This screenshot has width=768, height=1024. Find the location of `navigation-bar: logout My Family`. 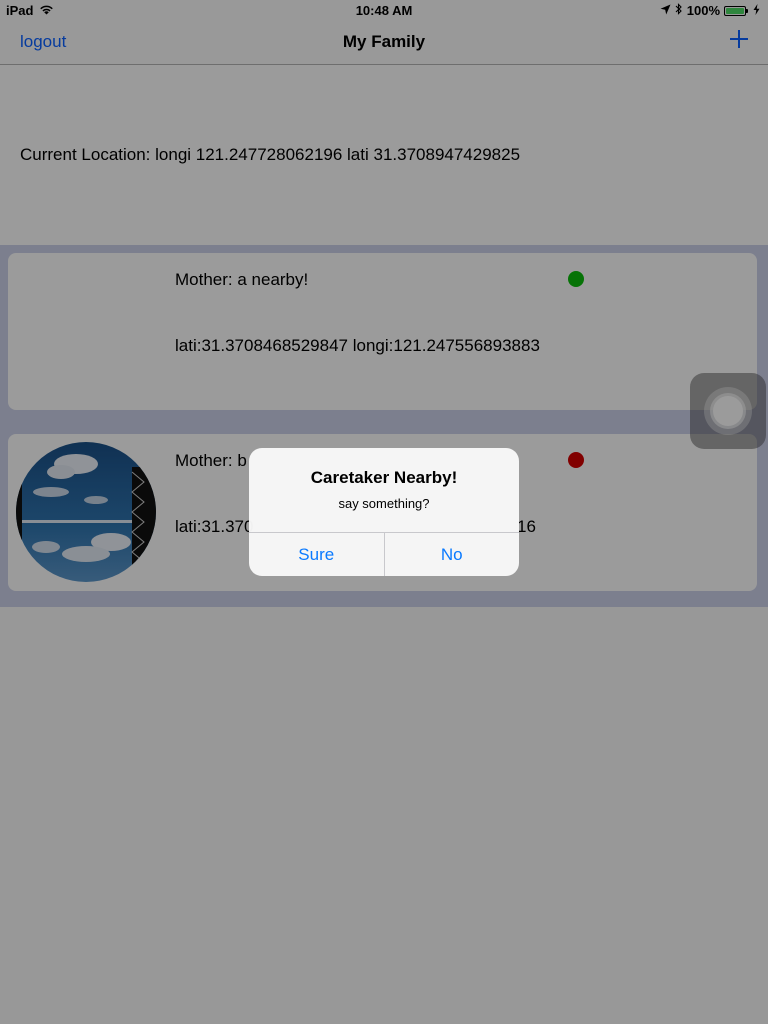

navigation-bar: logout My Family is located at coordinates (384, 42).